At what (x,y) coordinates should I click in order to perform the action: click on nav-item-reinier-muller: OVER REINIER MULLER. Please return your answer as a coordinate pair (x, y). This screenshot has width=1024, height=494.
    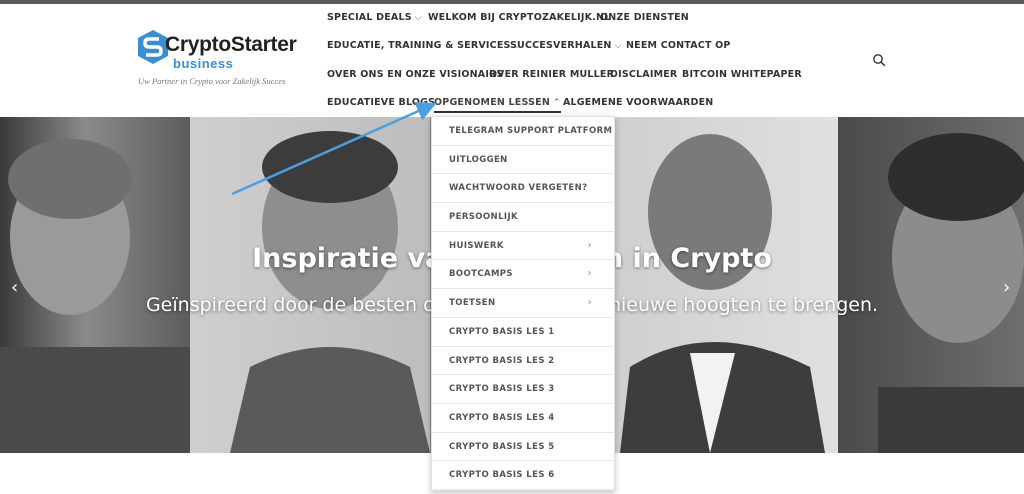
    Looking at the image, I should click on (551, 74).